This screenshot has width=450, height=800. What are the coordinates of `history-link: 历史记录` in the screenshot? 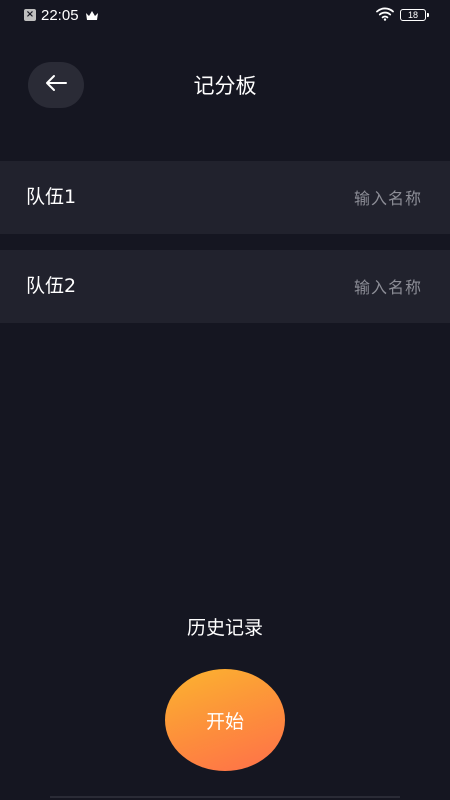 It's located at (225, 628).